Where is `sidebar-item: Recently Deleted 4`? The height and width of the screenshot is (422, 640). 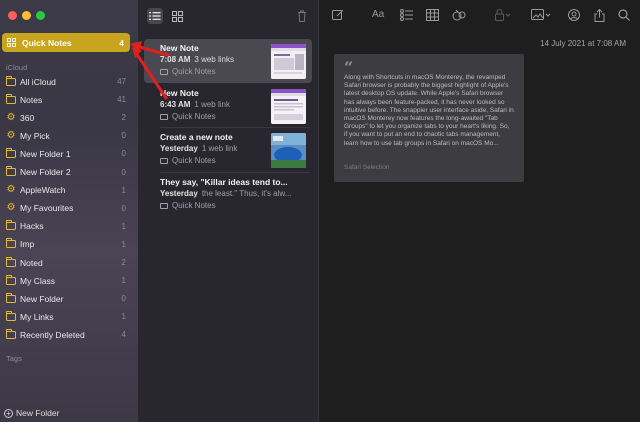
sidebar-item: Recently Deleted 4 is located at coordinates (69, 334).